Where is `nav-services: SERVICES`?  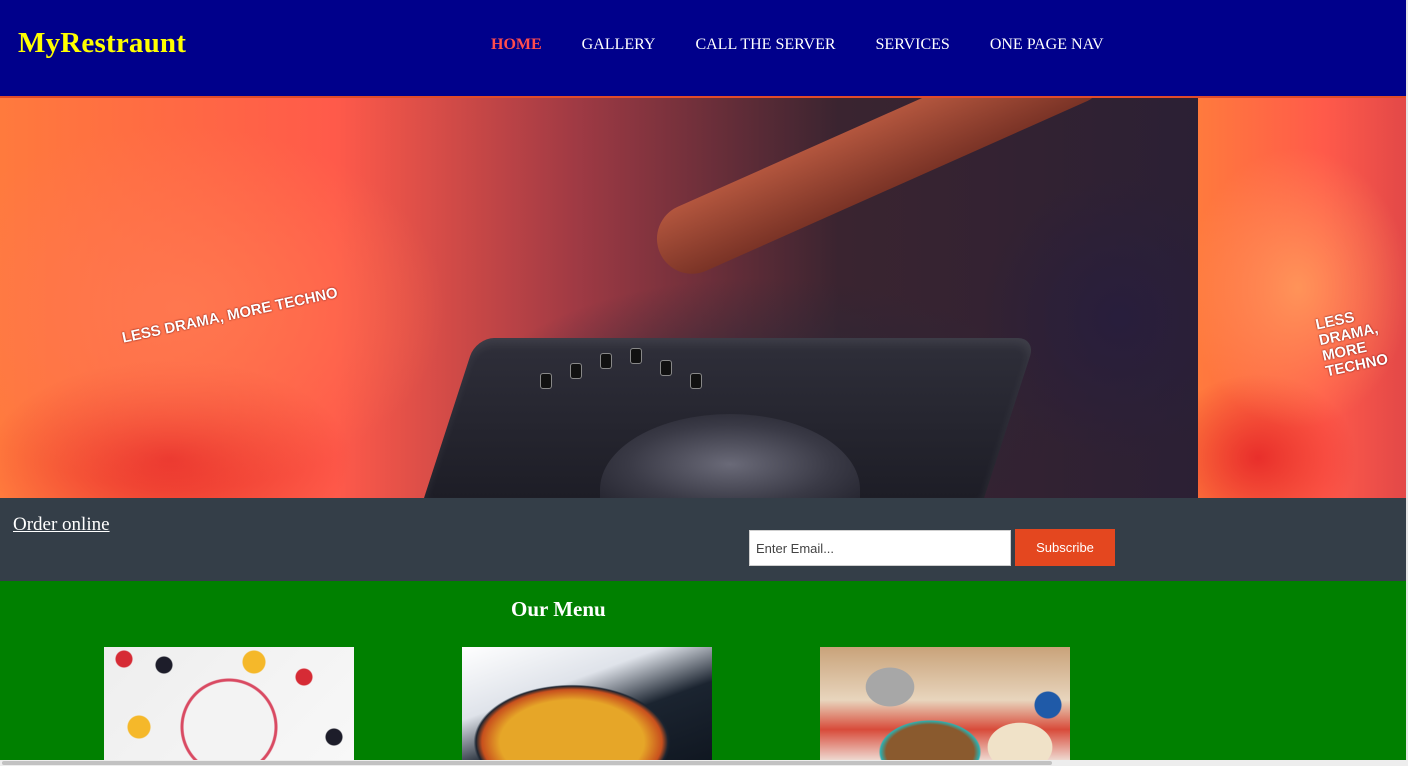
nav-services: SERVICES is located at coordinates (913, 45).